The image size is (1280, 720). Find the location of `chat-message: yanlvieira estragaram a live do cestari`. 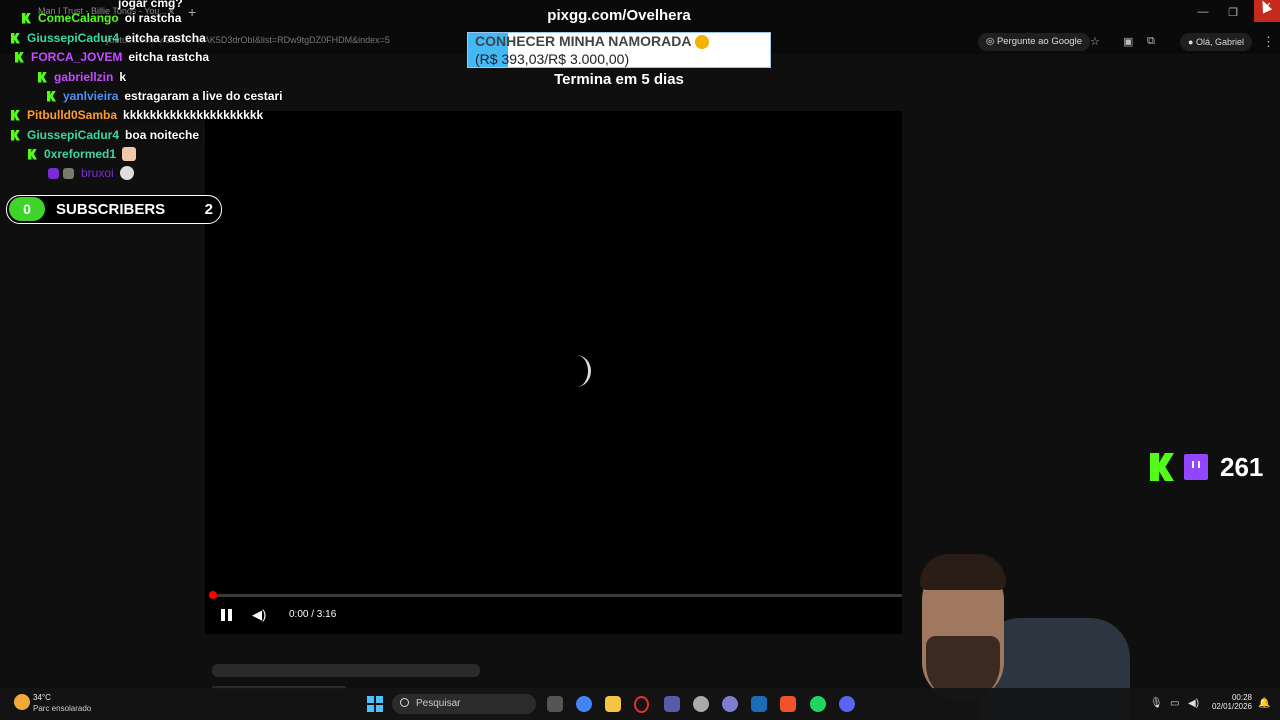

chat-message: yanlvieira estragaram a live do cestari is located at coordinates (164, 96).